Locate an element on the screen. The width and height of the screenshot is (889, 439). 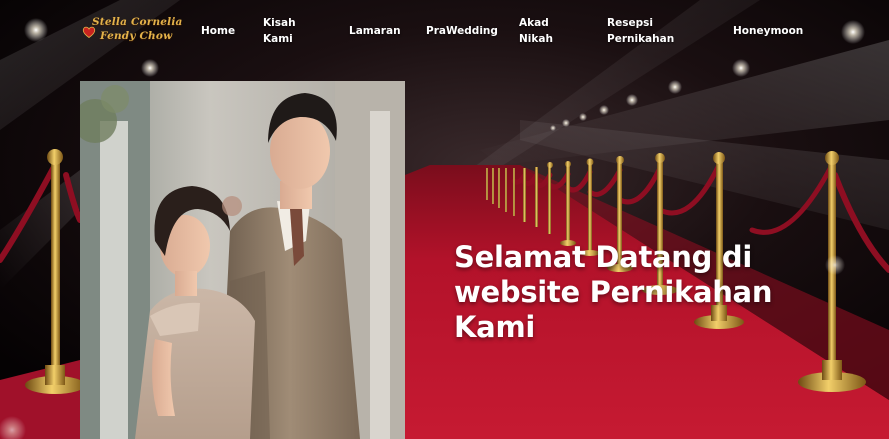
nav-home: Home is located at coordinates (218, 31).